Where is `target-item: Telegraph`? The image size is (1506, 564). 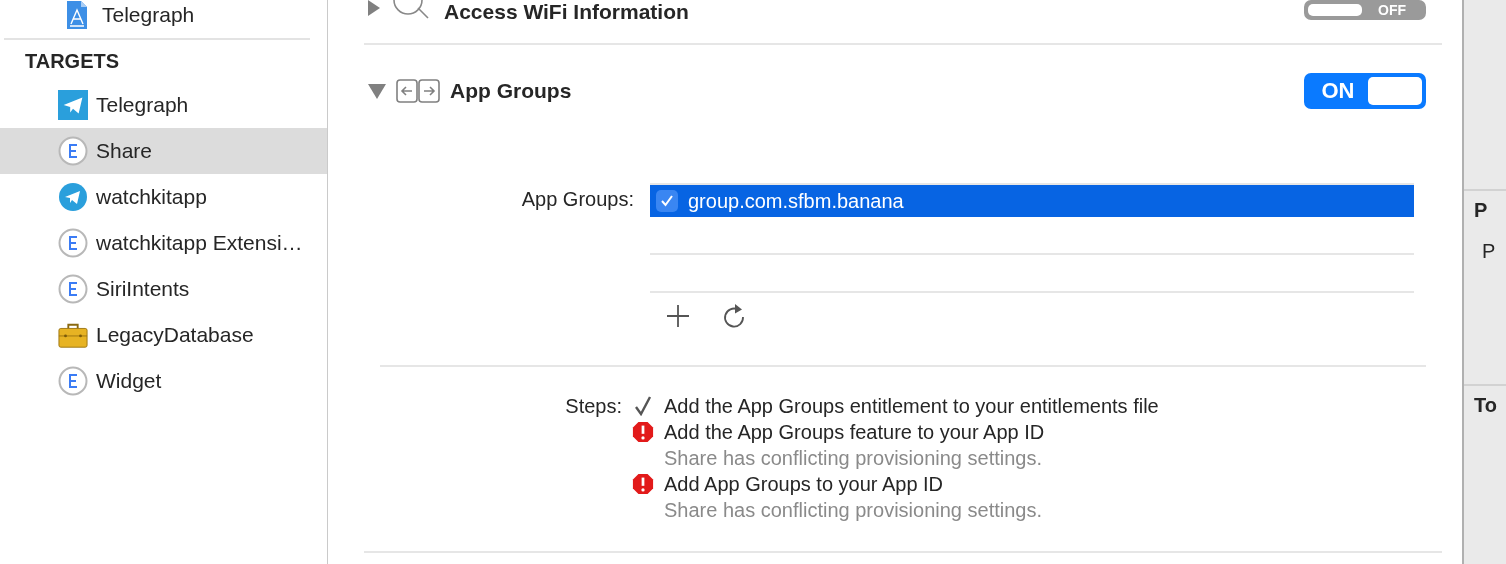
target-item: Telegraph is located at coordinates (163, 105).